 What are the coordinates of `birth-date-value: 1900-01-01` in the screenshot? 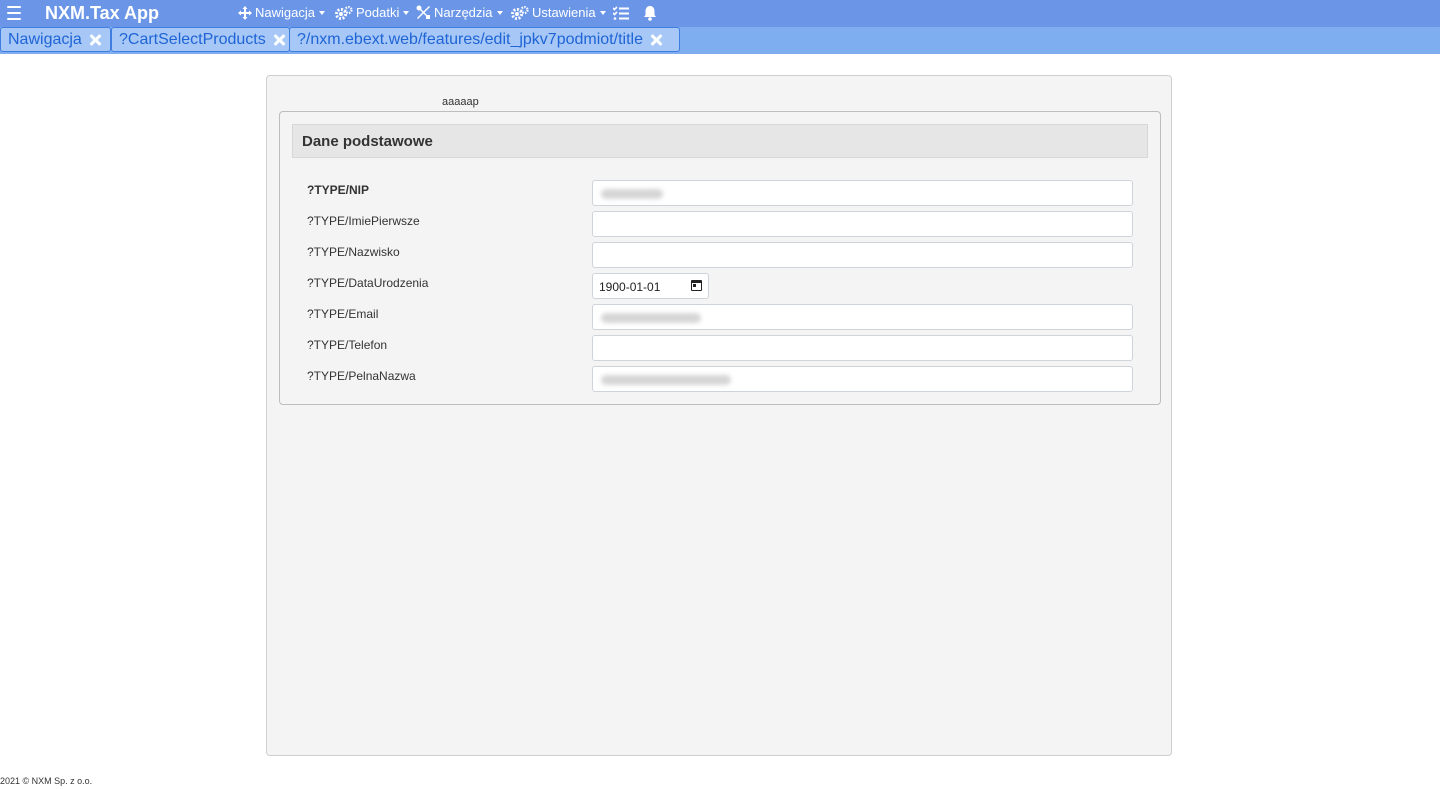 It's located at (630, 287).